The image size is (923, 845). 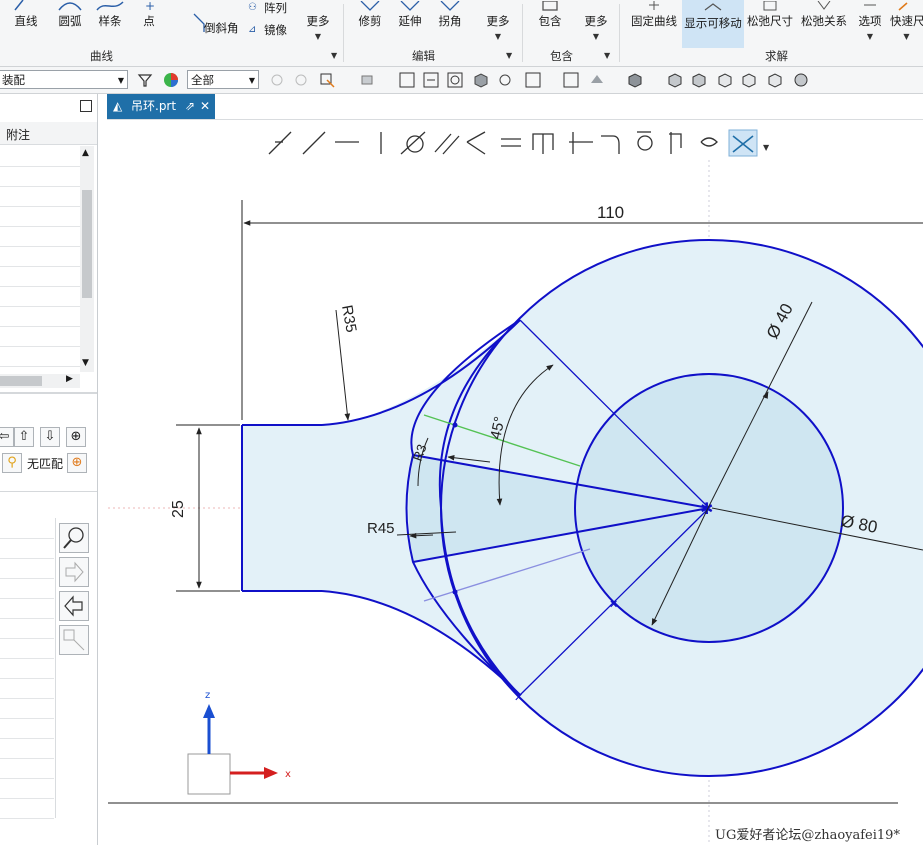 I want to click on coincident-icon, so click(x=280, y=143).